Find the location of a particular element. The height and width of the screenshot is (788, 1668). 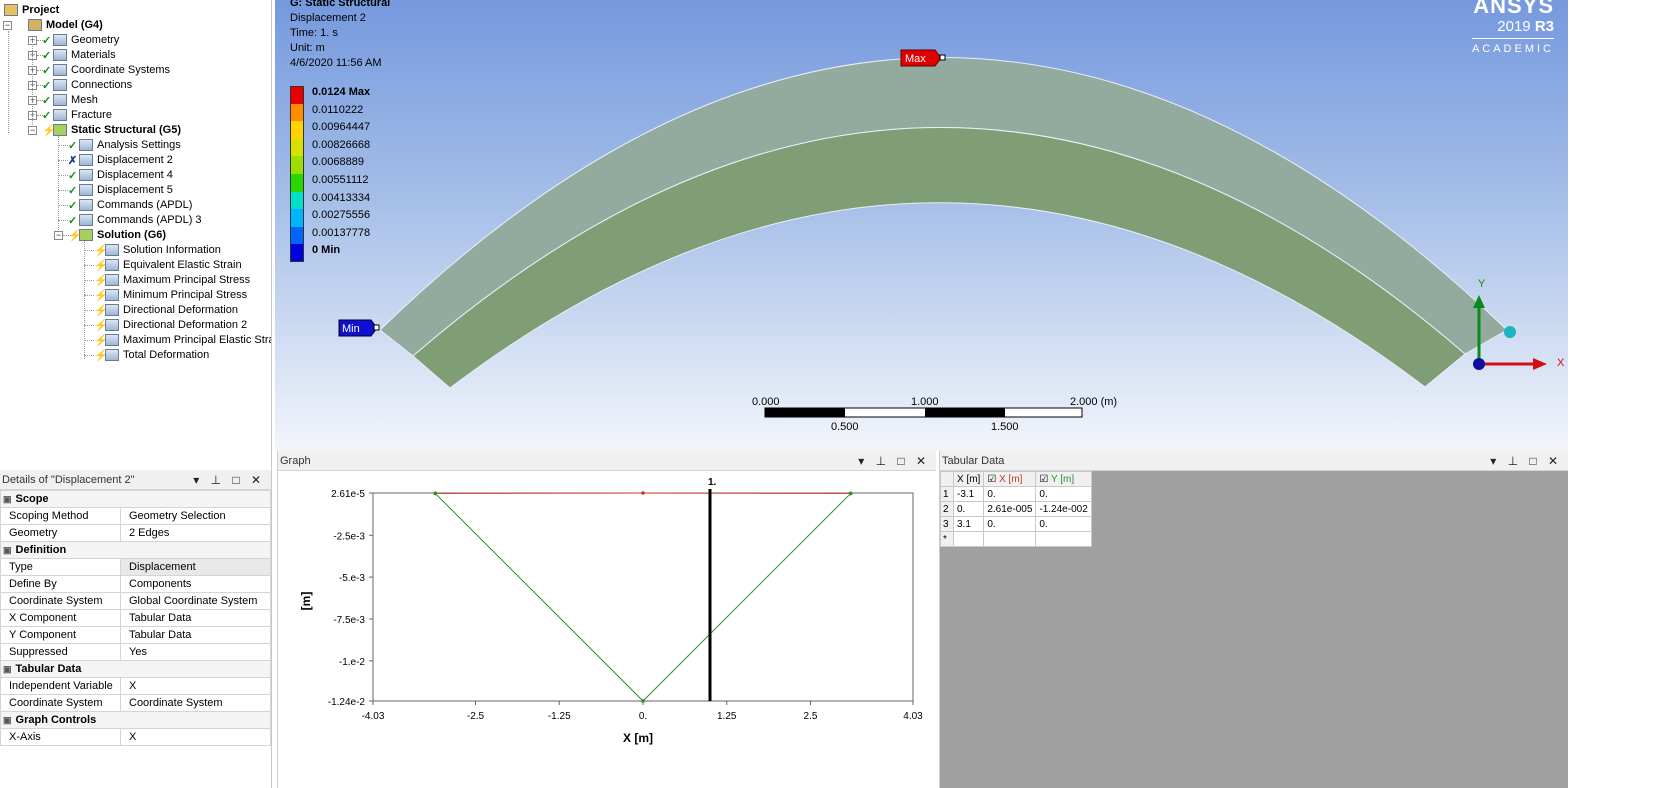

tree-node-connections: ✓ Connections is located at coordinates (87, 85).